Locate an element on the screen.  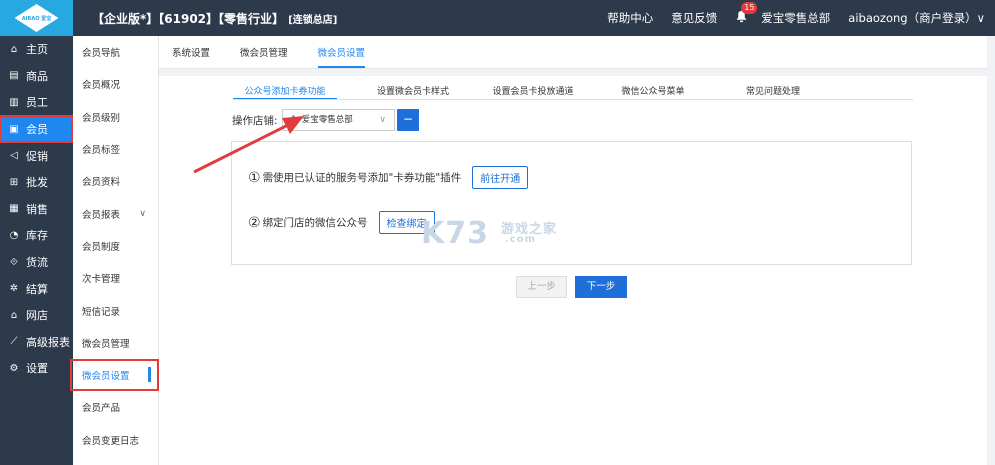
subnav-item: 次卡管理 is located at coordinates (115, 278).